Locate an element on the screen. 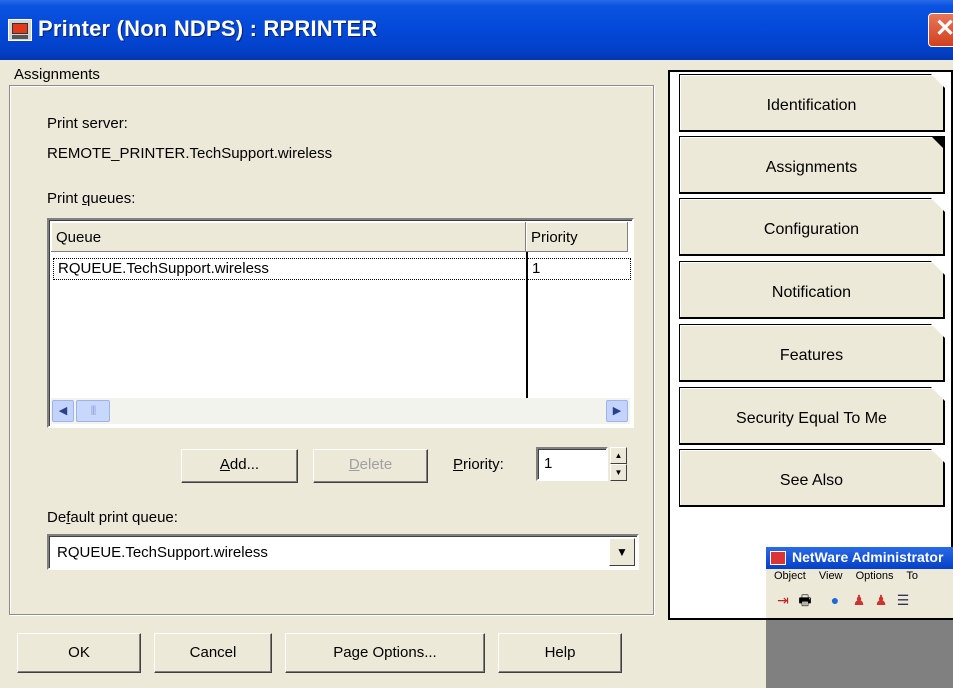 The width and height of the screenshot is (953, 688). menu-object: Object is located at coordinates (790, 576).